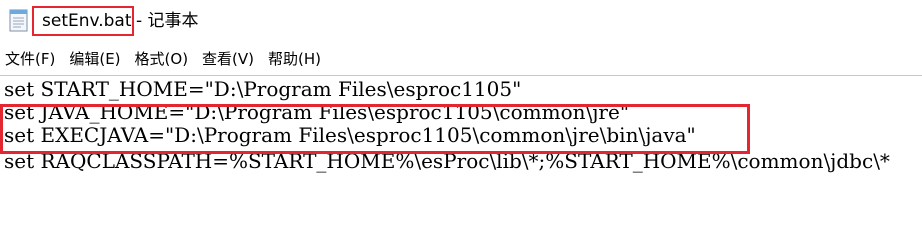 This screenshot has height=240, width=922. What do you see at coordinates (94, 59) in the screenshot?
I see `menu-edit: 编辑(E)` at bounding box center [94, 59].